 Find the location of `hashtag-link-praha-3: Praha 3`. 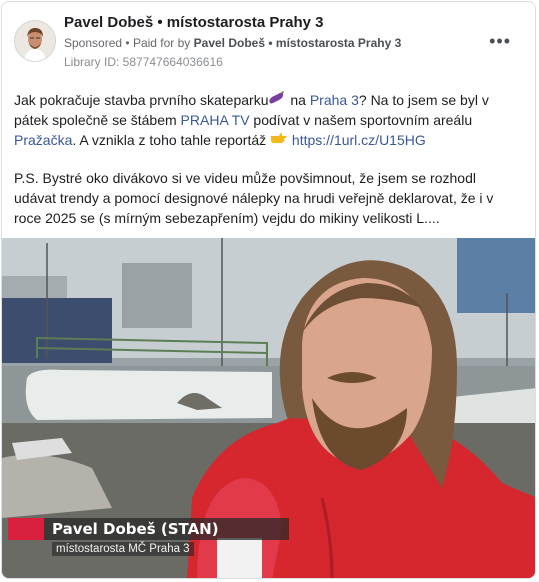

hashtag-link-praha-3: Praha 3 is located at coordinates (334, 100).